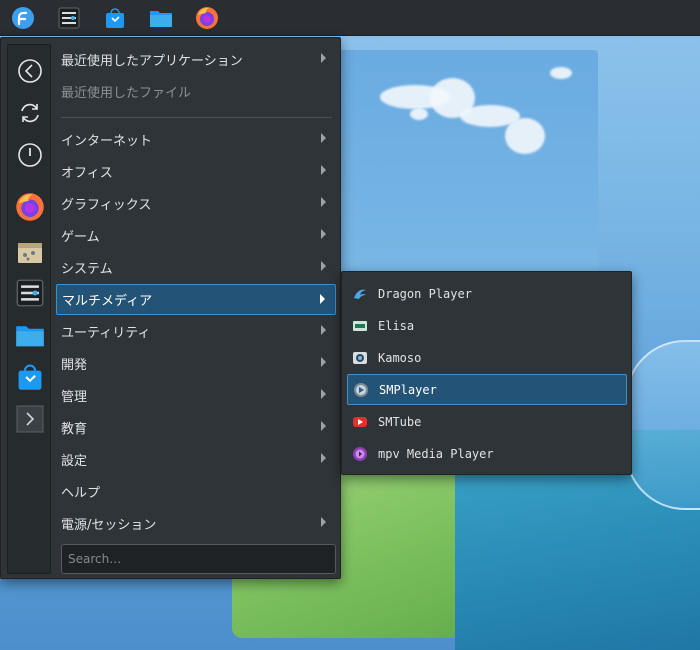 The height and width of the screenshot is (650, 700). I want to click on app-kamoso: Kamoso, so click(487, 357).